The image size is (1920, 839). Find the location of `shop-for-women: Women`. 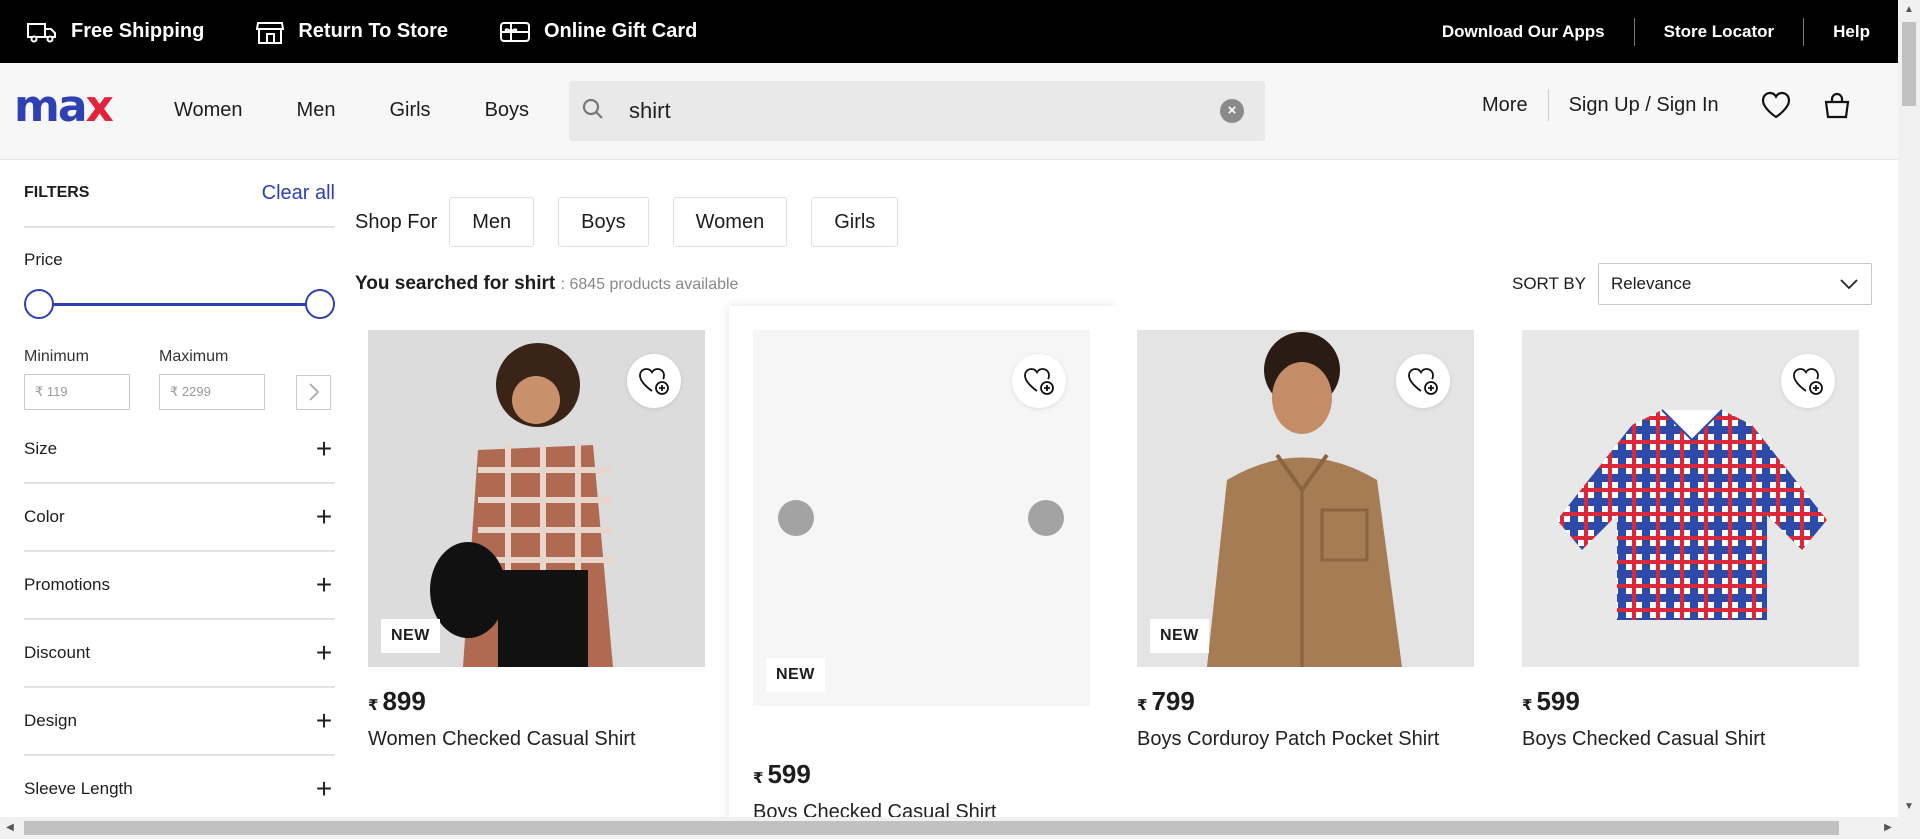

shop-for-women: Women is located at coordinates (730, 222).